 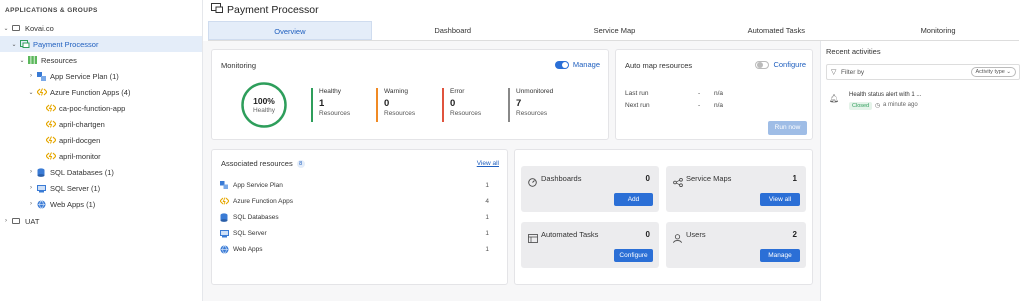 What do you see at coordinates (101, 204) in the screenshot?
I see `tree-item-web-apps: › Web Apps (1)` at bounding box center [101, 204].